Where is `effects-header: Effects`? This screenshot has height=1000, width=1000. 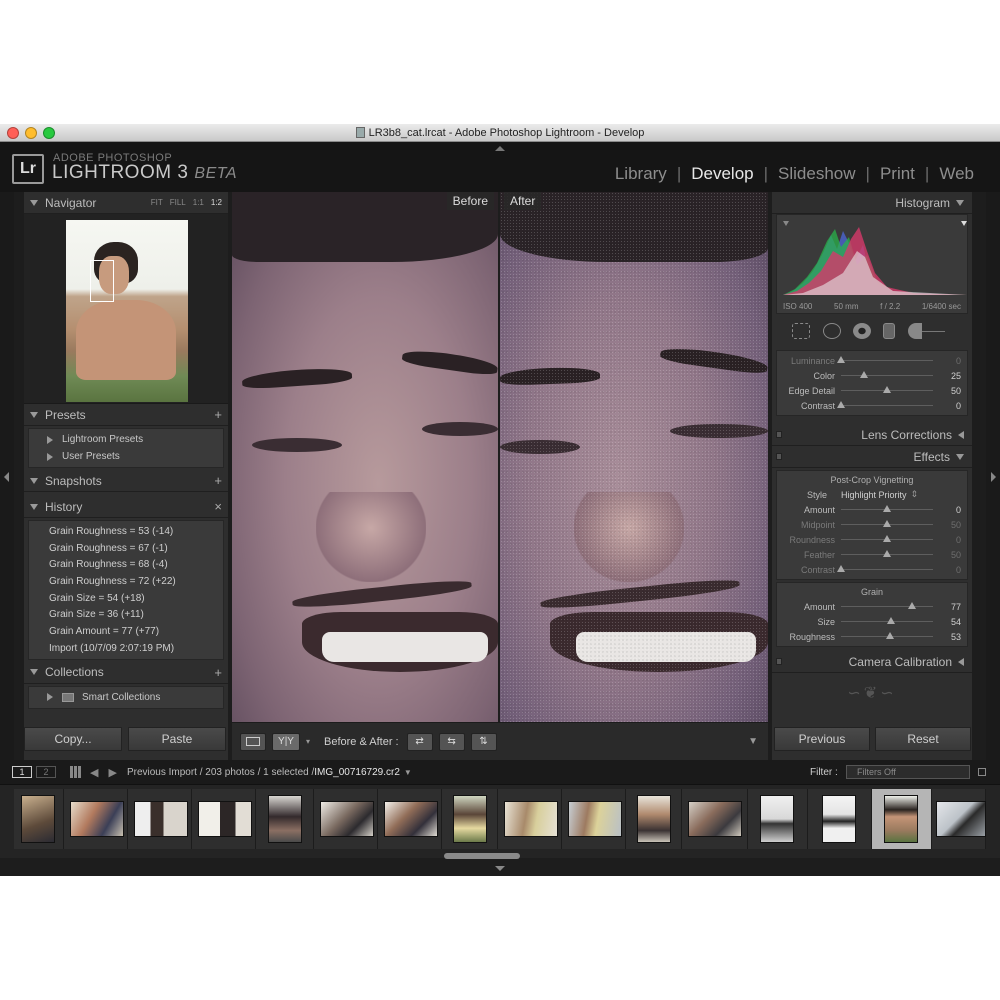 effects-header: Effects is located at coordinates (872, 457).